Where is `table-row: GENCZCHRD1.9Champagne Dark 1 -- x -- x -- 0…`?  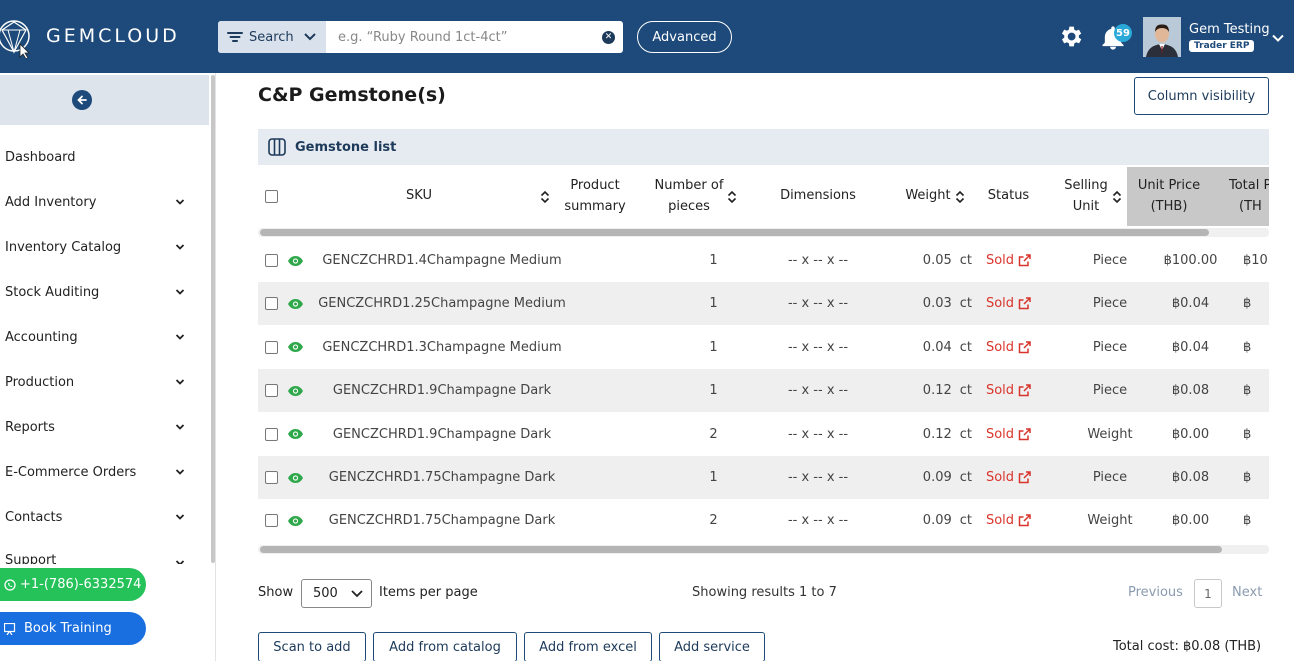 table-row: GENCZCHRD1.9Champagne Dark 1 -- x -- x -- 0… is located at coordinates (763, 391).